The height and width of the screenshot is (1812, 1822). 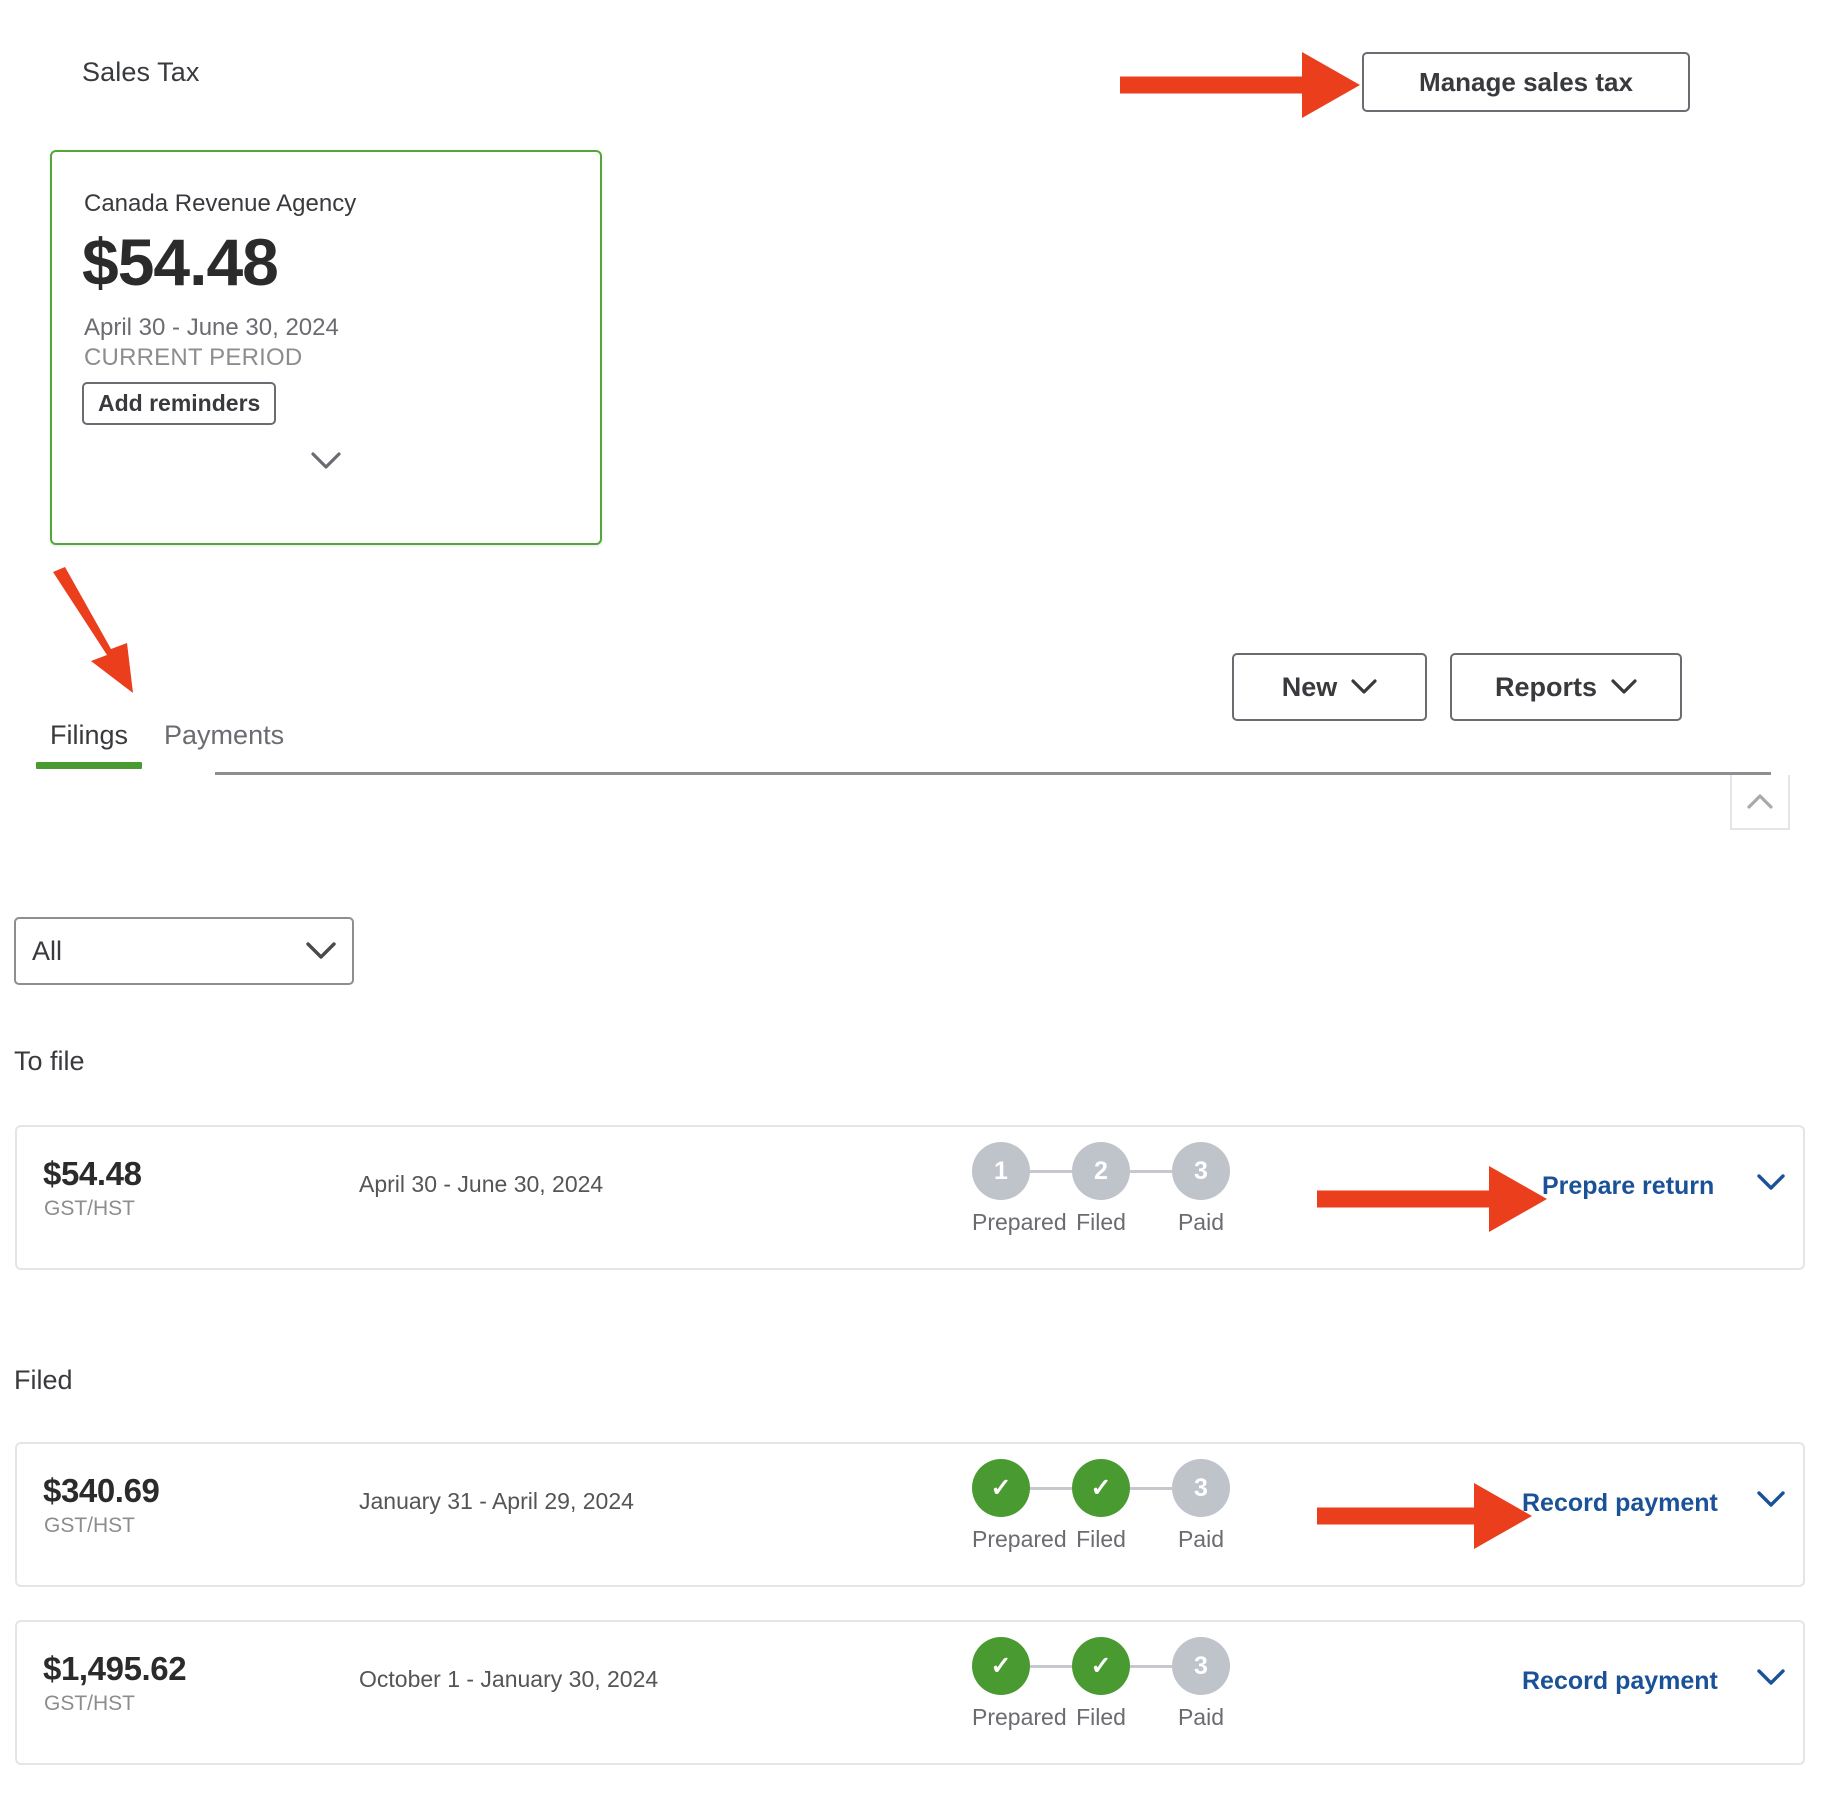 What do you see at coordinates (141, 72) in the screenshot?
I see `page-title: Sales Tax` at bounding box center [141, 72].